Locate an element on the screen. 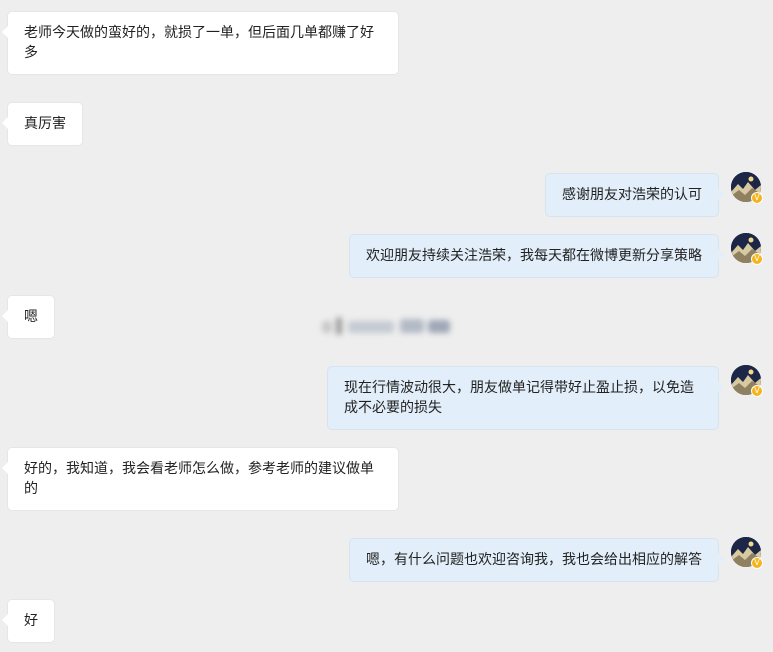  message-text: 现在行情波动很大，朋友做单记得带好止盈止损，以免造成不必要的损失 is located at coordinates (519, 398).